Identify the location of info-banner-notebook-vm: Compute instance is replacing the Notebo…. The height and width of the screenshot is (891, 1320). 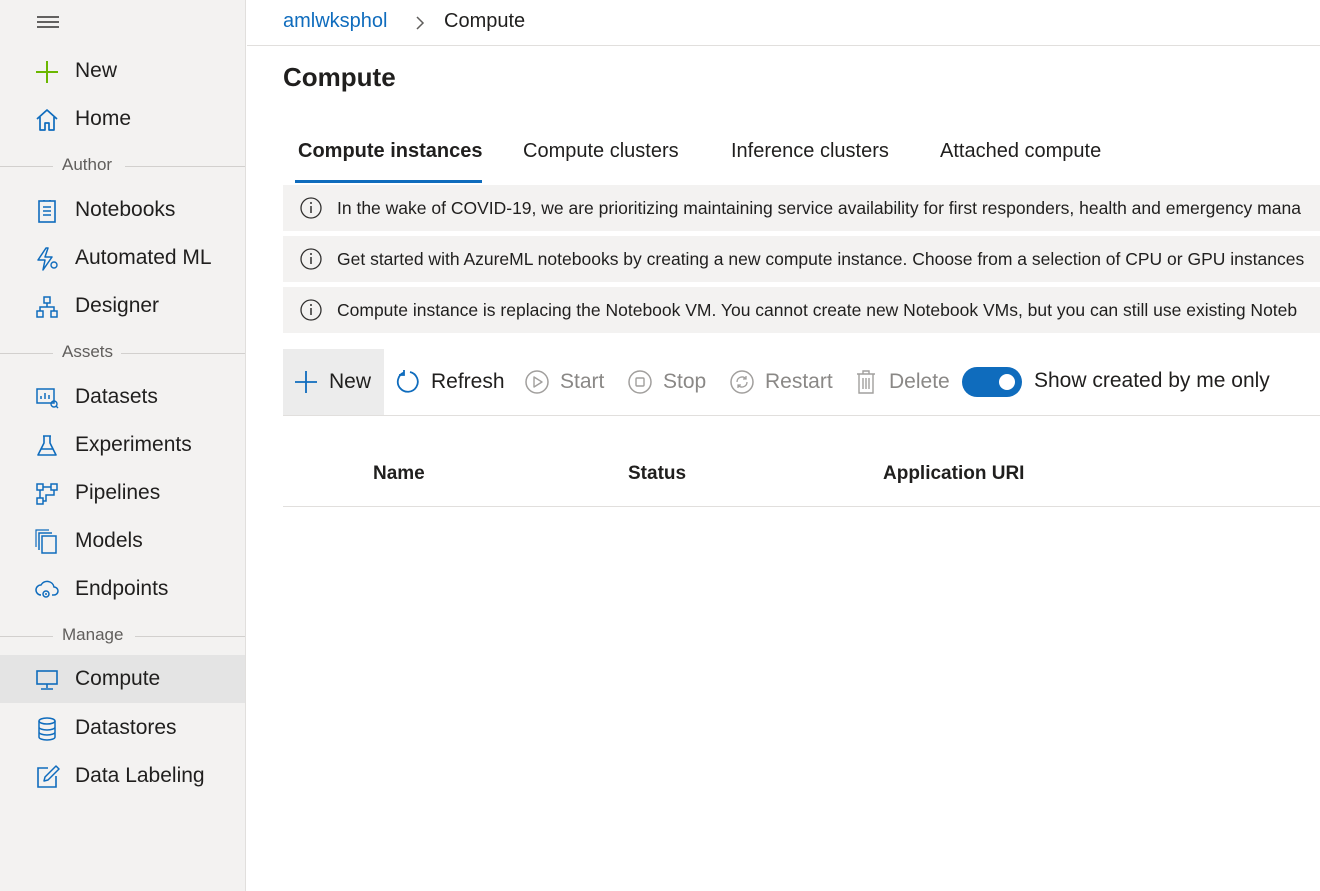
(801, 310).